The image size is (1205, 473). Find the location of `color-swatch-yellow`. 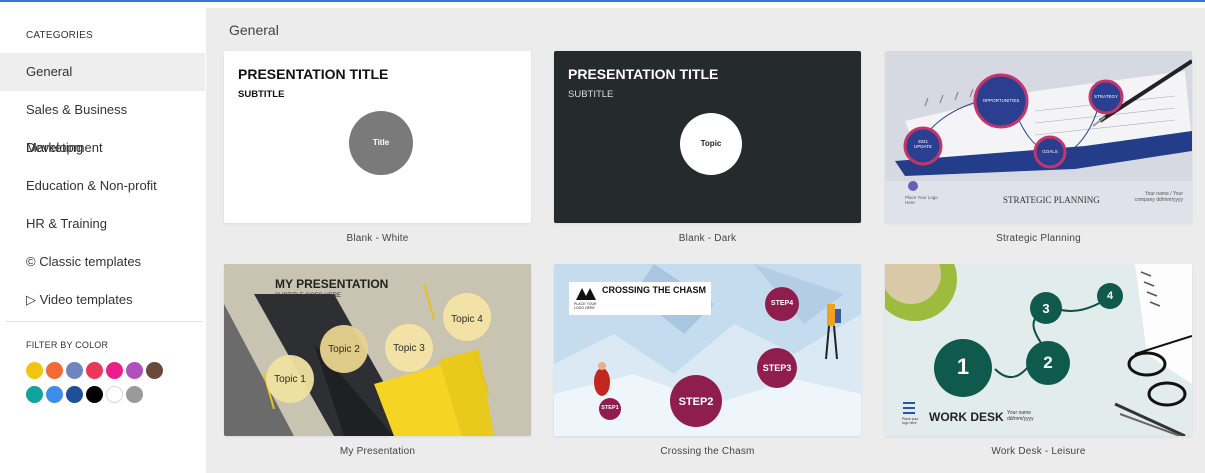

color-swatch-yellow is located at coordinates (34, 370).